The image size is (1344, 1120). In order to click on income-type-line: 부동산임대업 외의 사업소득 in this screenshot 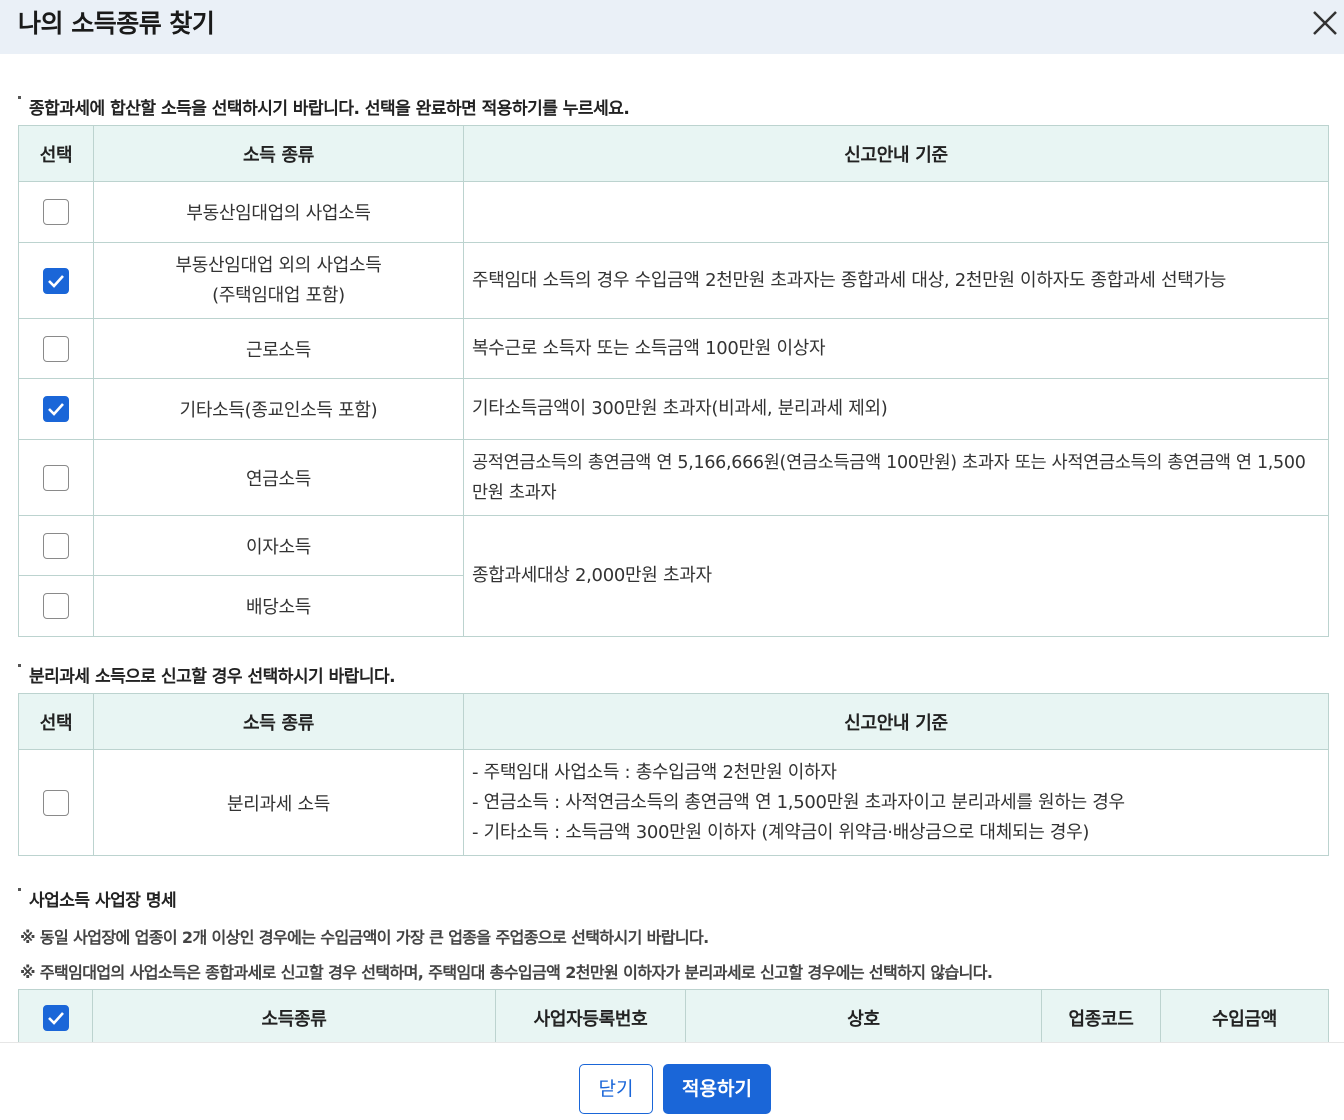, I will do `click(278, 265)`.